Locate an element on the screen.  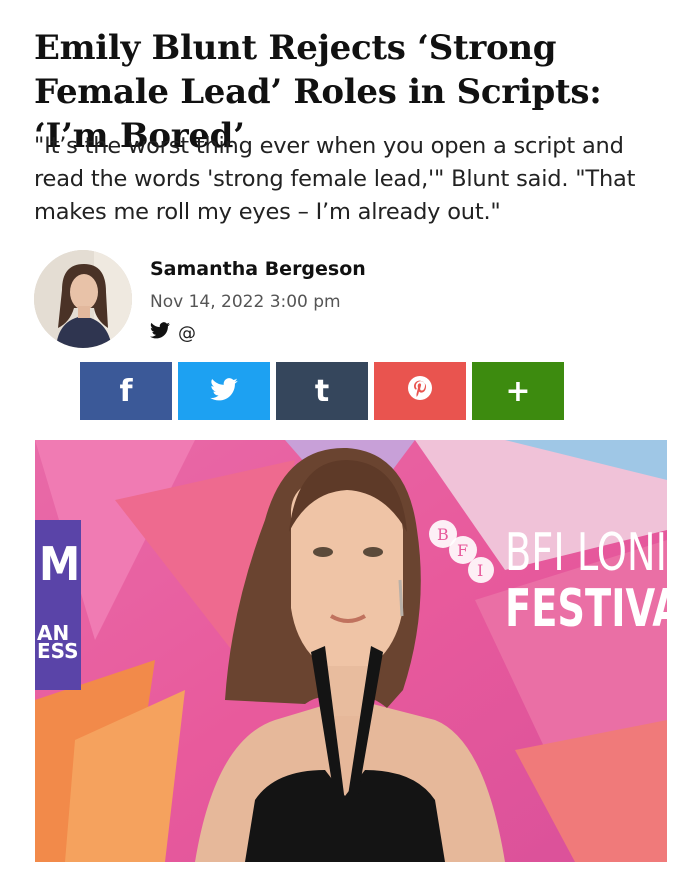
facebook-share-button: f is located at coordinates (126, 391).